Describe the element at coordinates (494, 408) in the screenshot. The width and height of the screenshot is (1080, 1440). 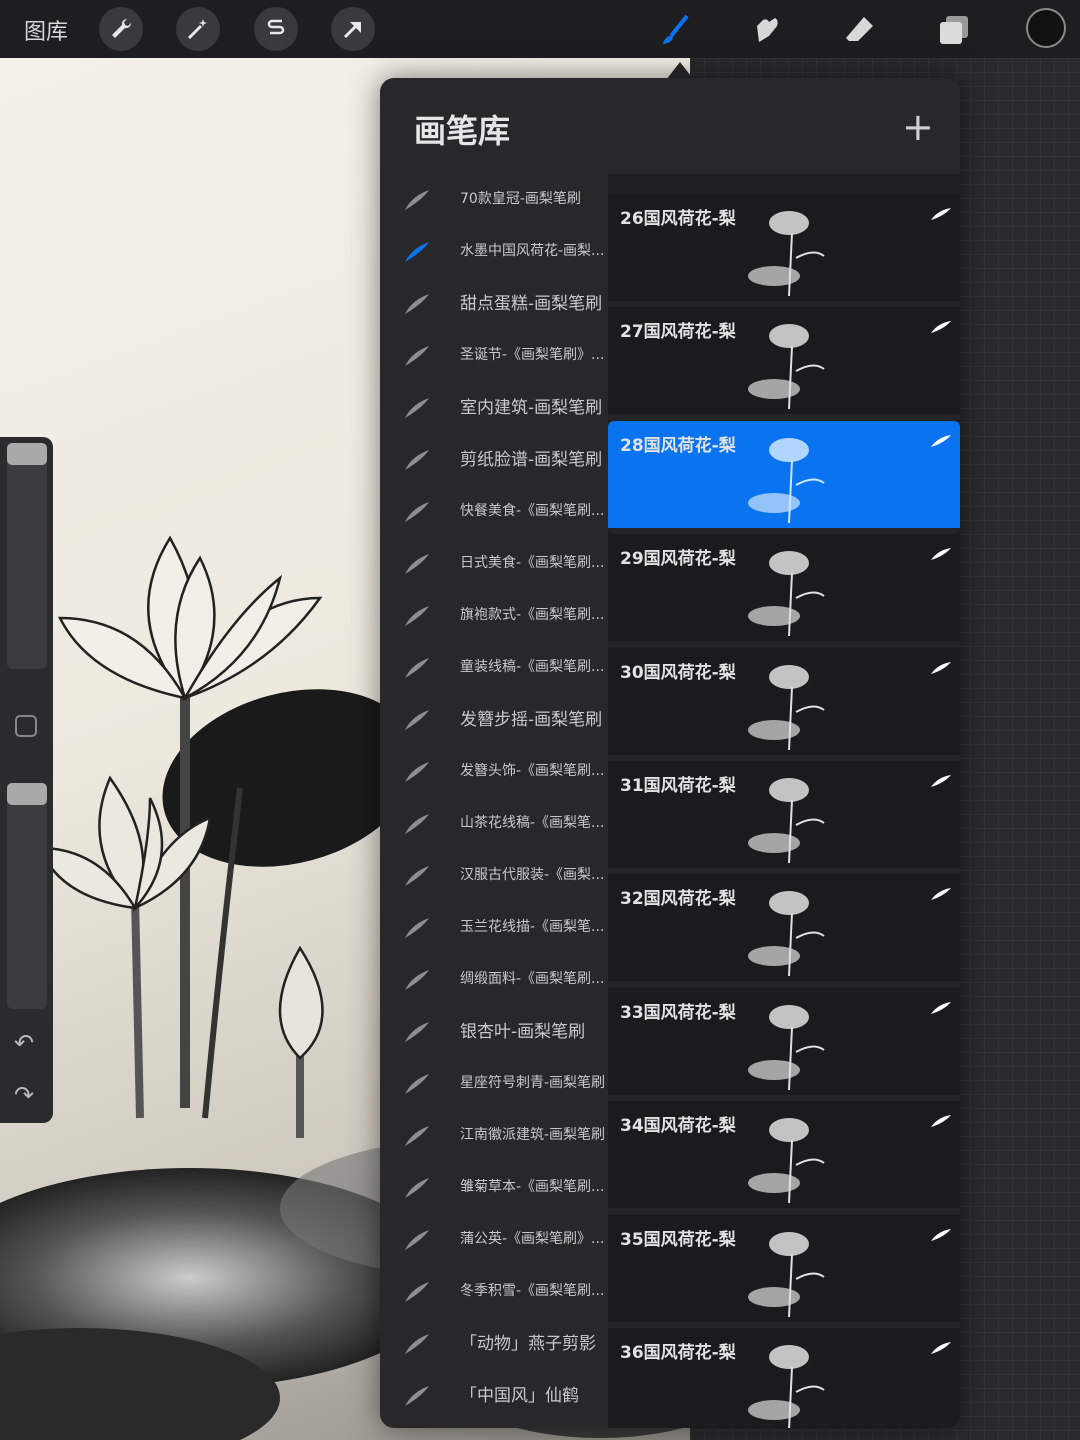
I see `brush-set-item: 室内建筑-画梨笔刷` at that location.